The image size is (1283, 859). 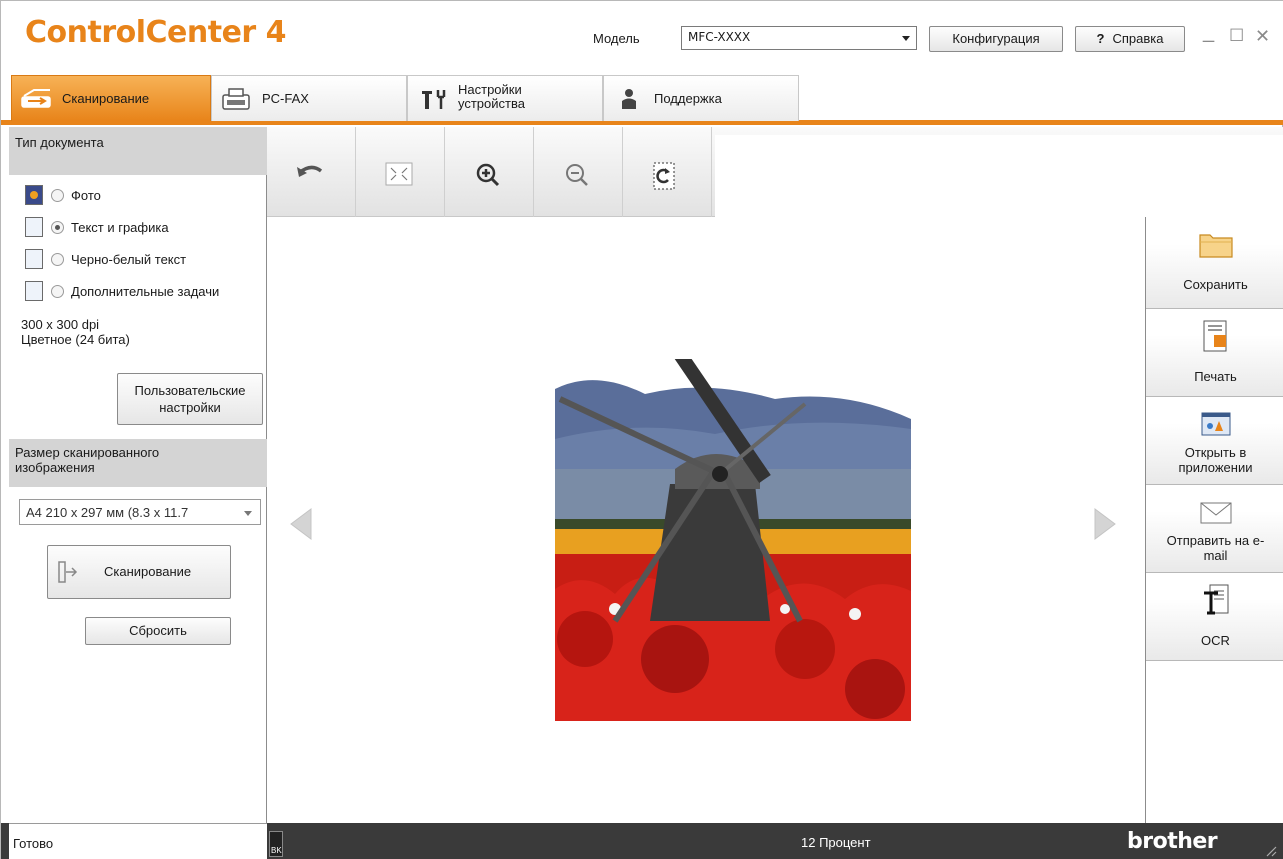 I want to click on app-logo: ControlCenter 4, so click(x=156, y=32).